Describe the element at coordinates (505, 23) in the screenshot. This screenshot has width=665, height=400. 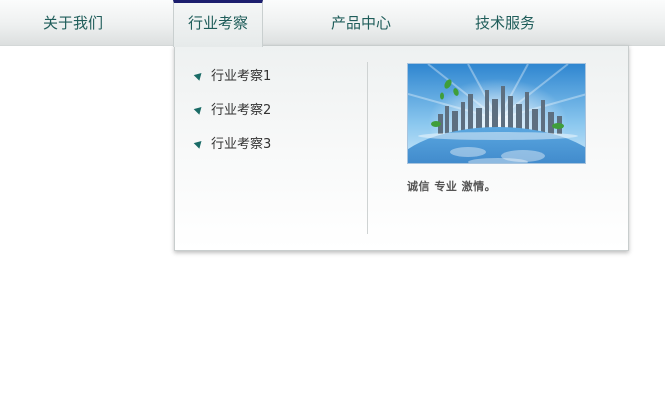
I see `nav-item-technical-service: 技术服务` at that location.